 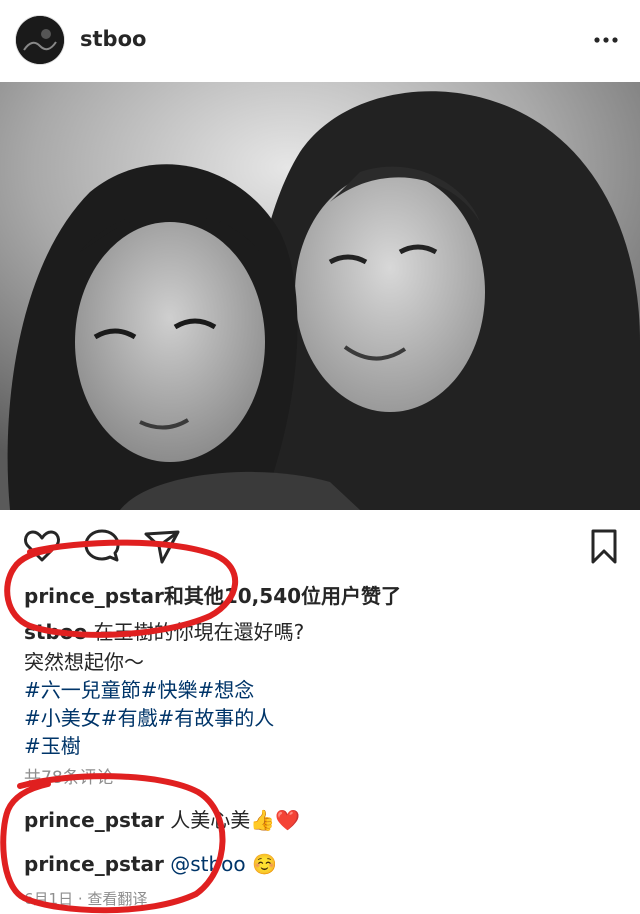 I want to click on comment-text: 人美心美, so click(x=207, y=820).